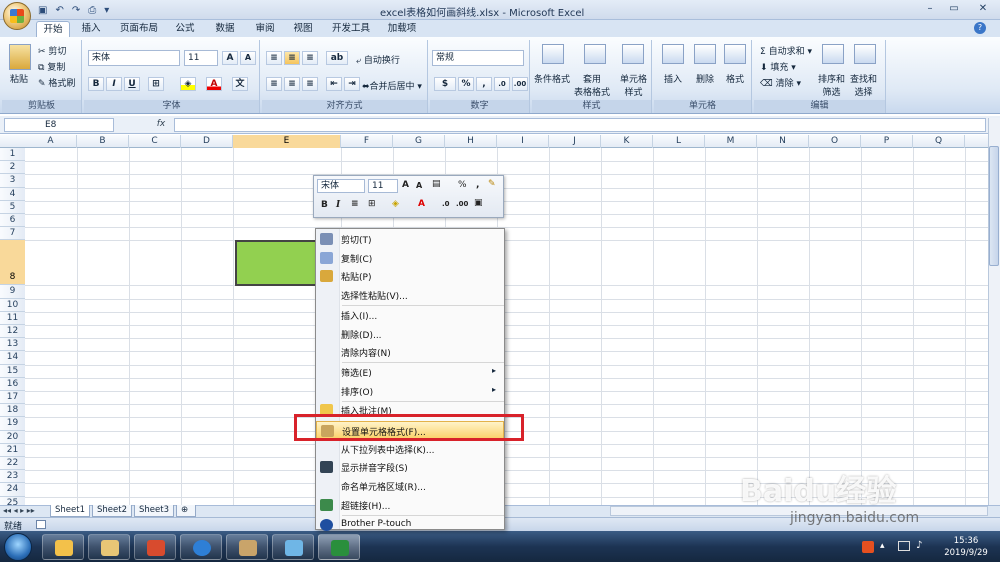  Describe the element at coordinates (247, 547) in the screenshot. I see `taskbar-app-paint` at that location.